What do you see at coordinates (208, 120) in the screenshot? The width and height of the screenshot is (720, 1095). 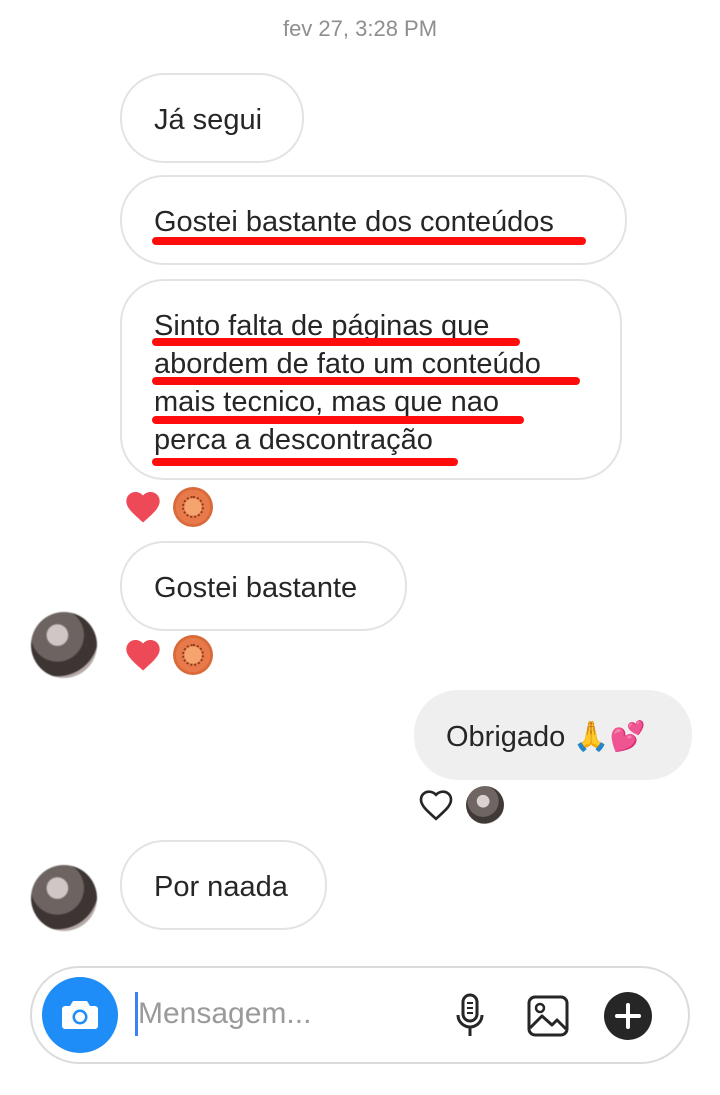 I see `message-text: Já segui` at bounding box center [208, 120].